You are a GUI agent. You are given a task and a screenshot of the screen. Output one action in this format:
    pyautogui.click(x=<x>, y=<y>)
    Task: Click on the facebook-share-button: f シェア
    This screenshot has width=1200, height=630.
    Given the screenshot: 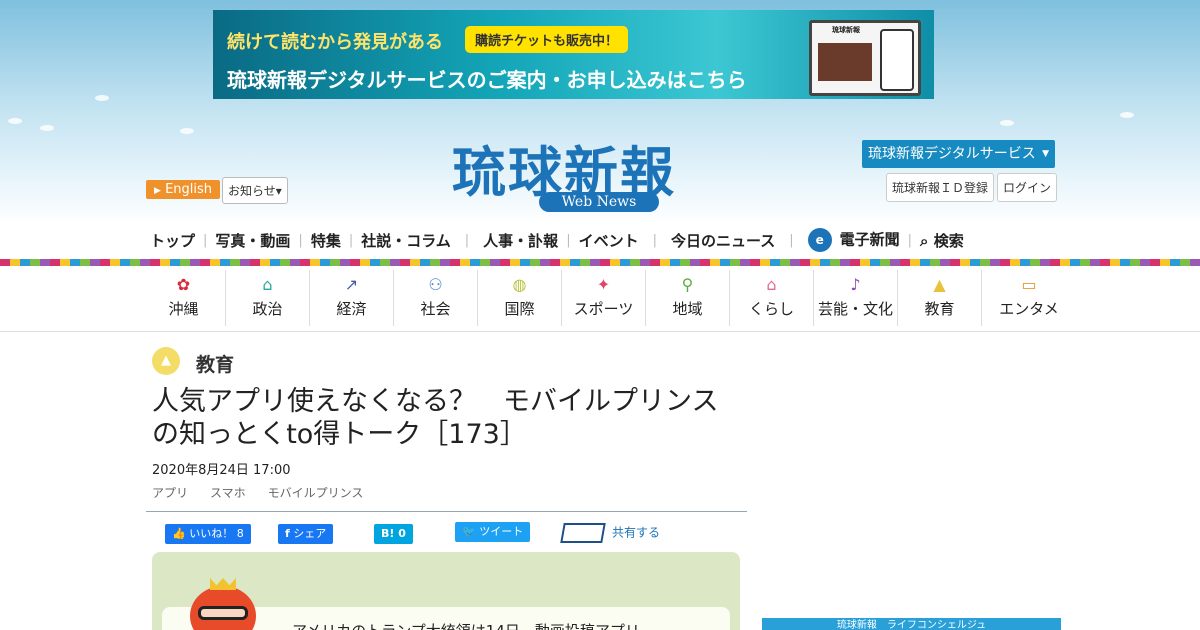 What is the action you would take?
    pyautogui.click(x=306, y=534)
    